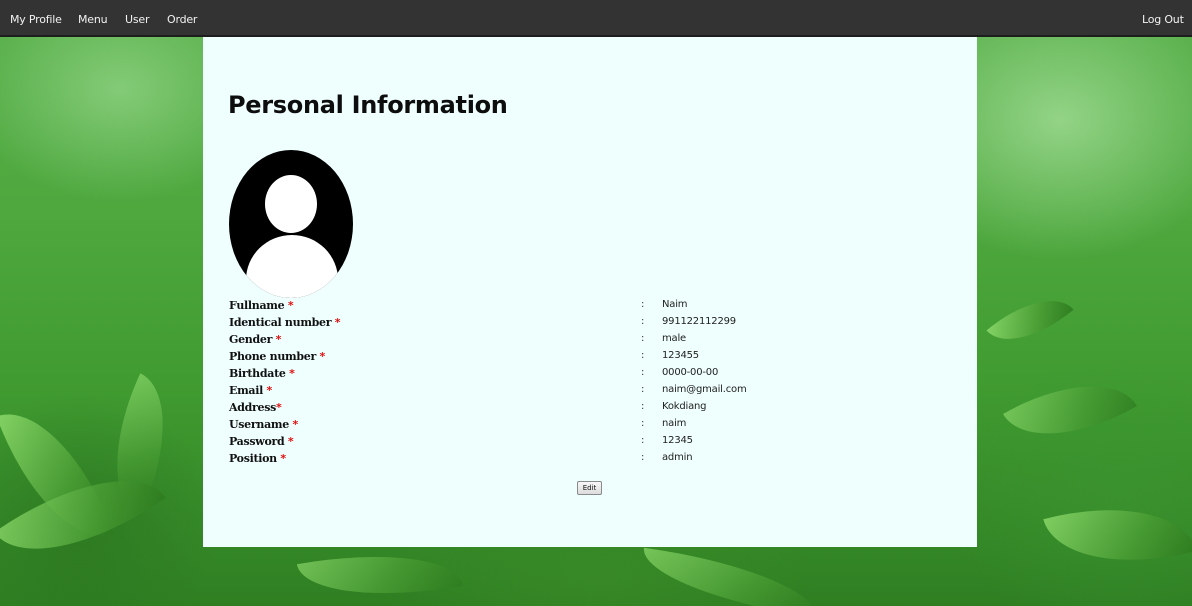  What do you see at coordinates (590, 426) in the screenshot?
I see `field-row-username: Username * : naim` at bounding box center [590, 426].